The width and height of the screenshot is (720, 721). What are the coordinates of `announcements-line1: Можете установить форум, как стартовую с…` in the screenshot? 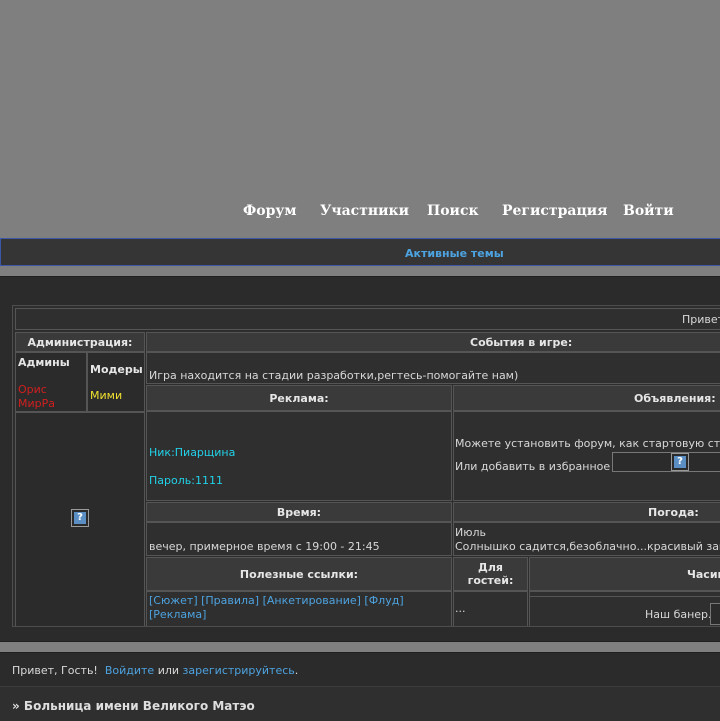 It's located at (587, 443).